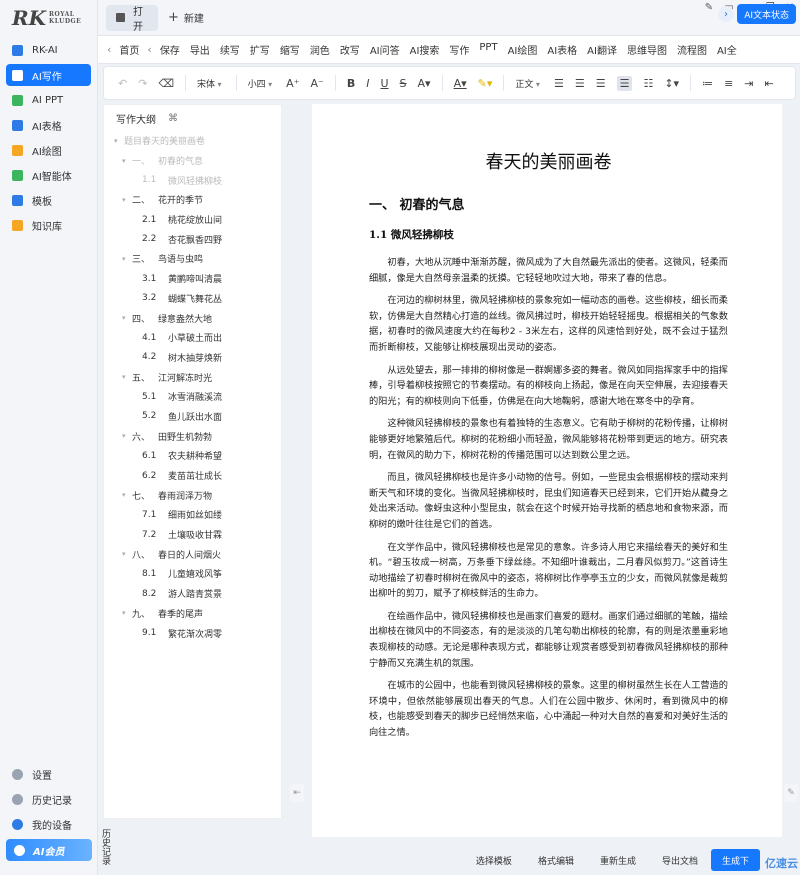 This screenshot has height=875, width=800. I want to click on menu-item: 润色, so click(320, 49).